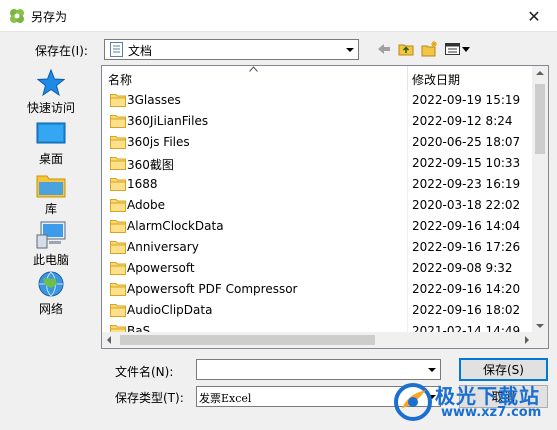 The width and height of the screenshot is (557, 430). What do you see at coordinates (120, 79) in the screenshot?
I see `column-name-header: 名称` at bounding box center [120, 79].